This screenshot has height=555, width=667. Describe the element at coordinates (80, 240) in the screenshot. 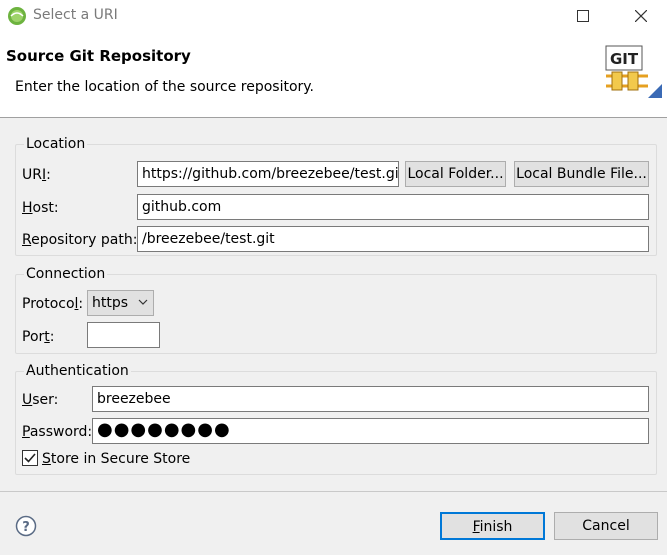

I see `repository-path-label: Repository path:` at that location.